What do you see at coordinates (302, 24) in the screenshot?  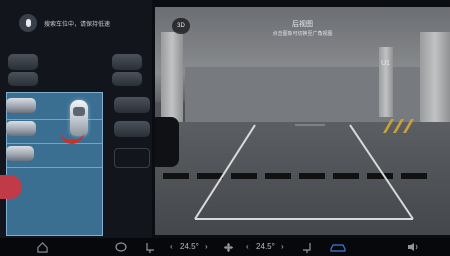 I see `view-title: 后视图` at bounding box center [302, 24].